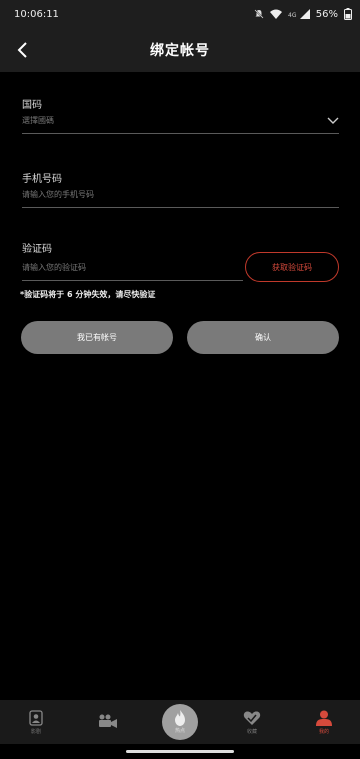 Image resolution: width=360 pixels, height=759 pixels. I want to click on code-underline, so click(132, 280).